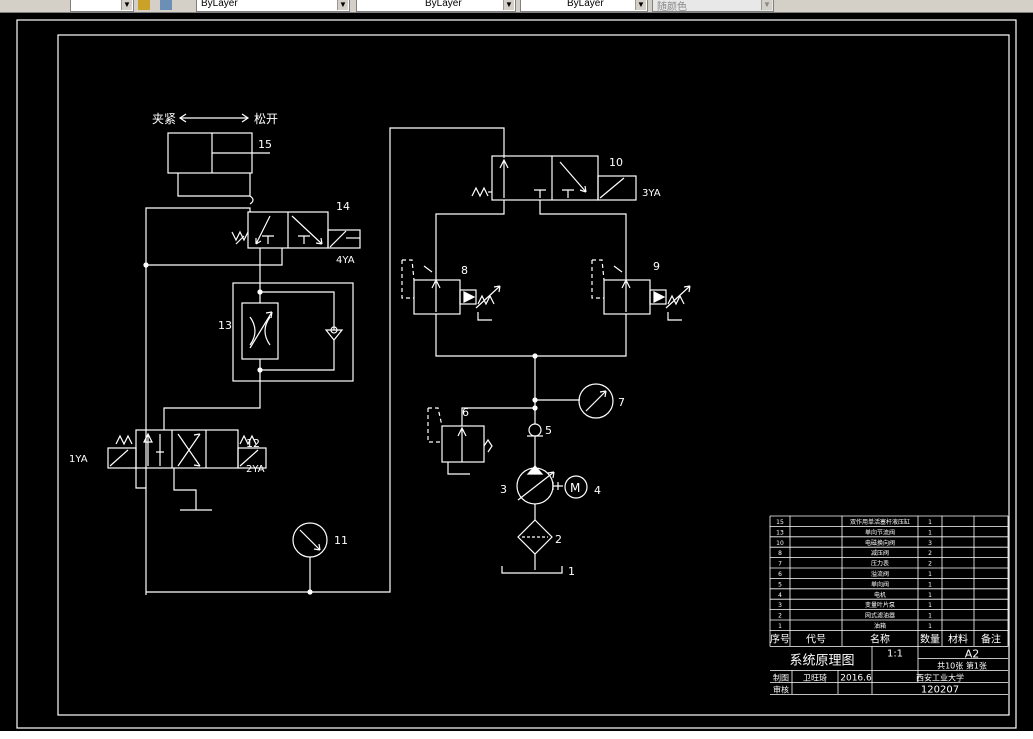  I want to click on parts-row-name: 双作用单活塞杆液压缸, so click(880, 522).